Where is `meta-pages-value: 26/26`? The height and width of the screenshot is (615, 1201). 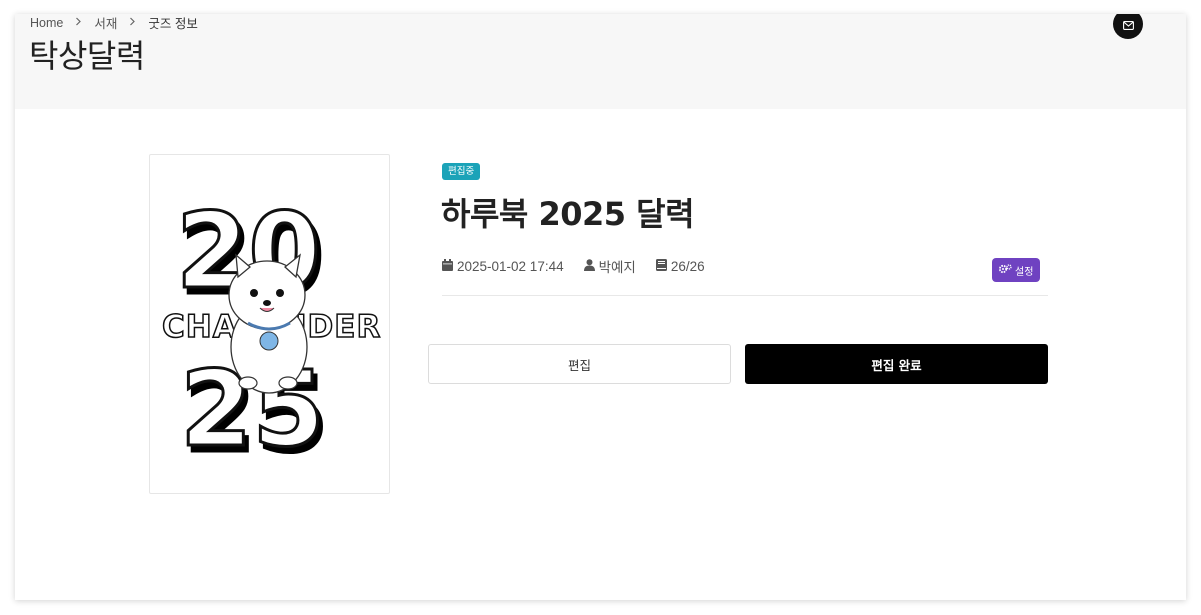
meta-pages-value: 26/26 is located at coordinates (687, 266).